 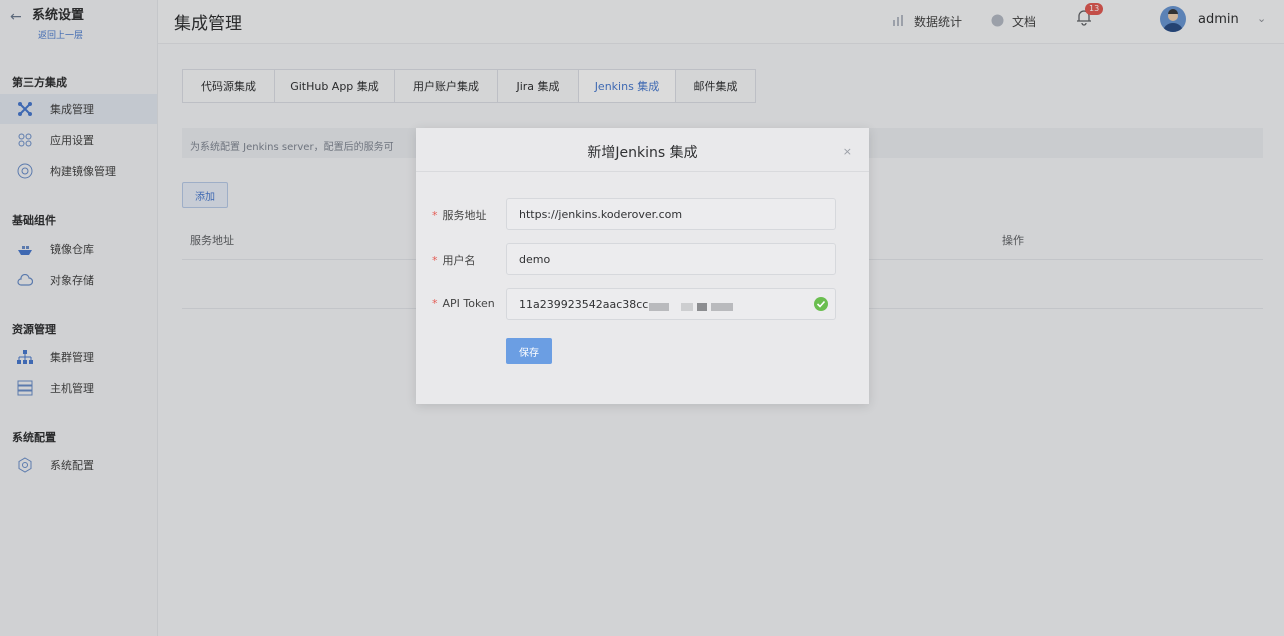 I want to click on check-circle-icon, so click(x=821, y=304).